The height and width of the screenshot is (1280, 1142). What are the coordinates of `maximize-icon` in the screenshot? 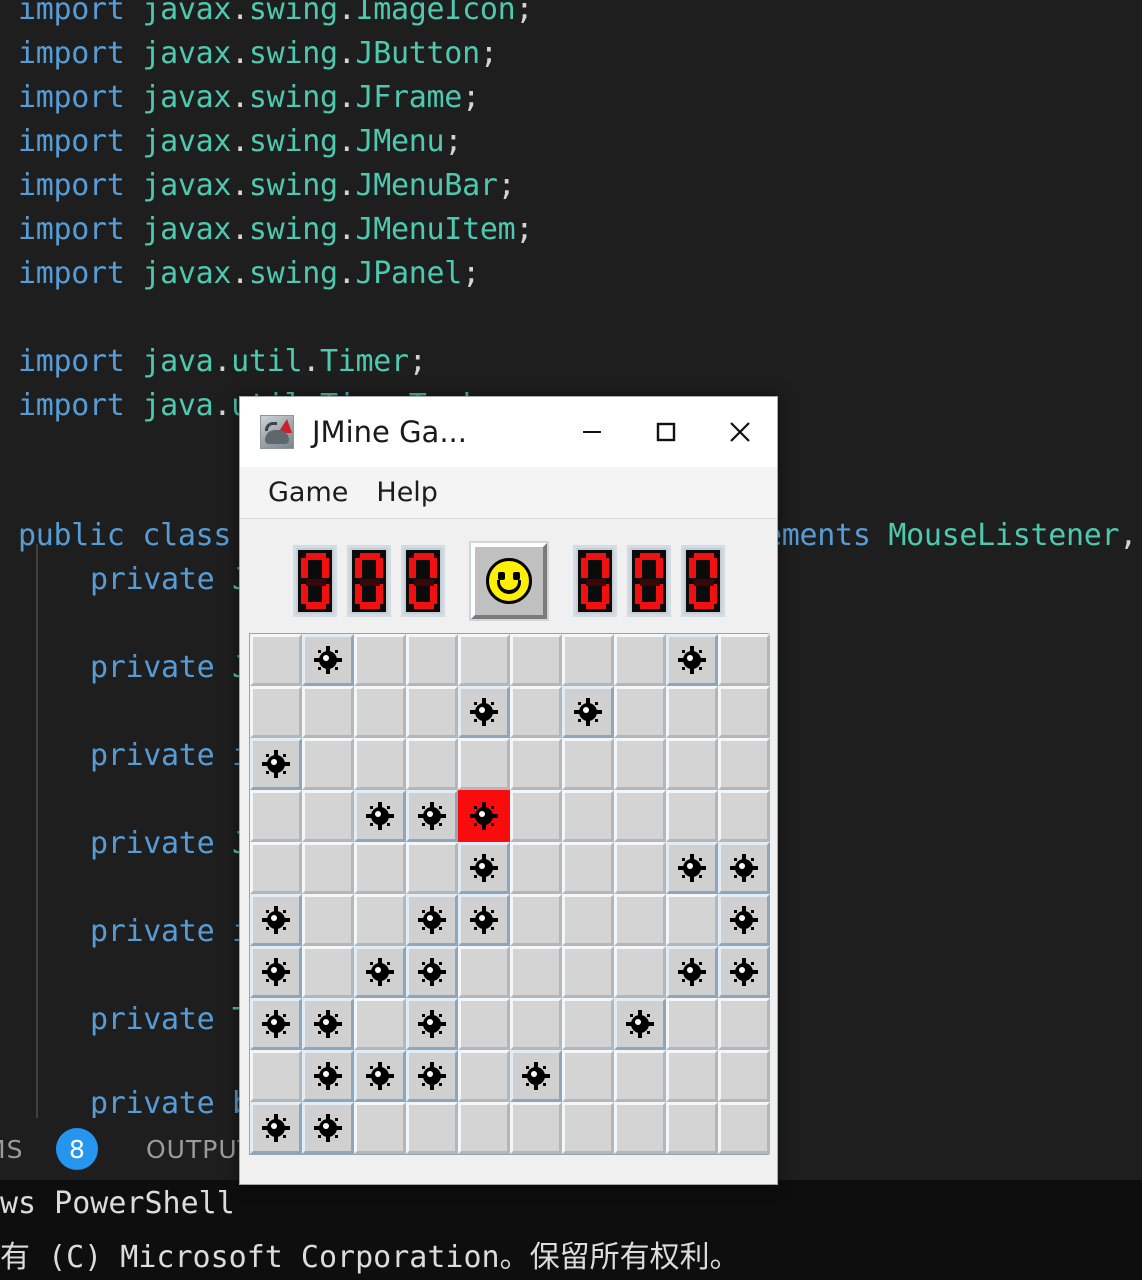 It's located at (666, 432).